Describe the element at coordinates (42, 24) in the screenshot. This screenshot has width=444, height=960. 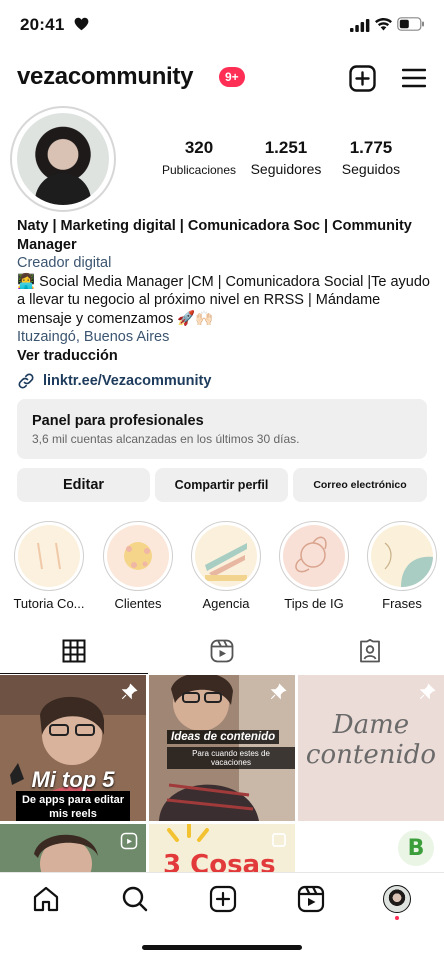
I see `status-time: 20:41` at that location.